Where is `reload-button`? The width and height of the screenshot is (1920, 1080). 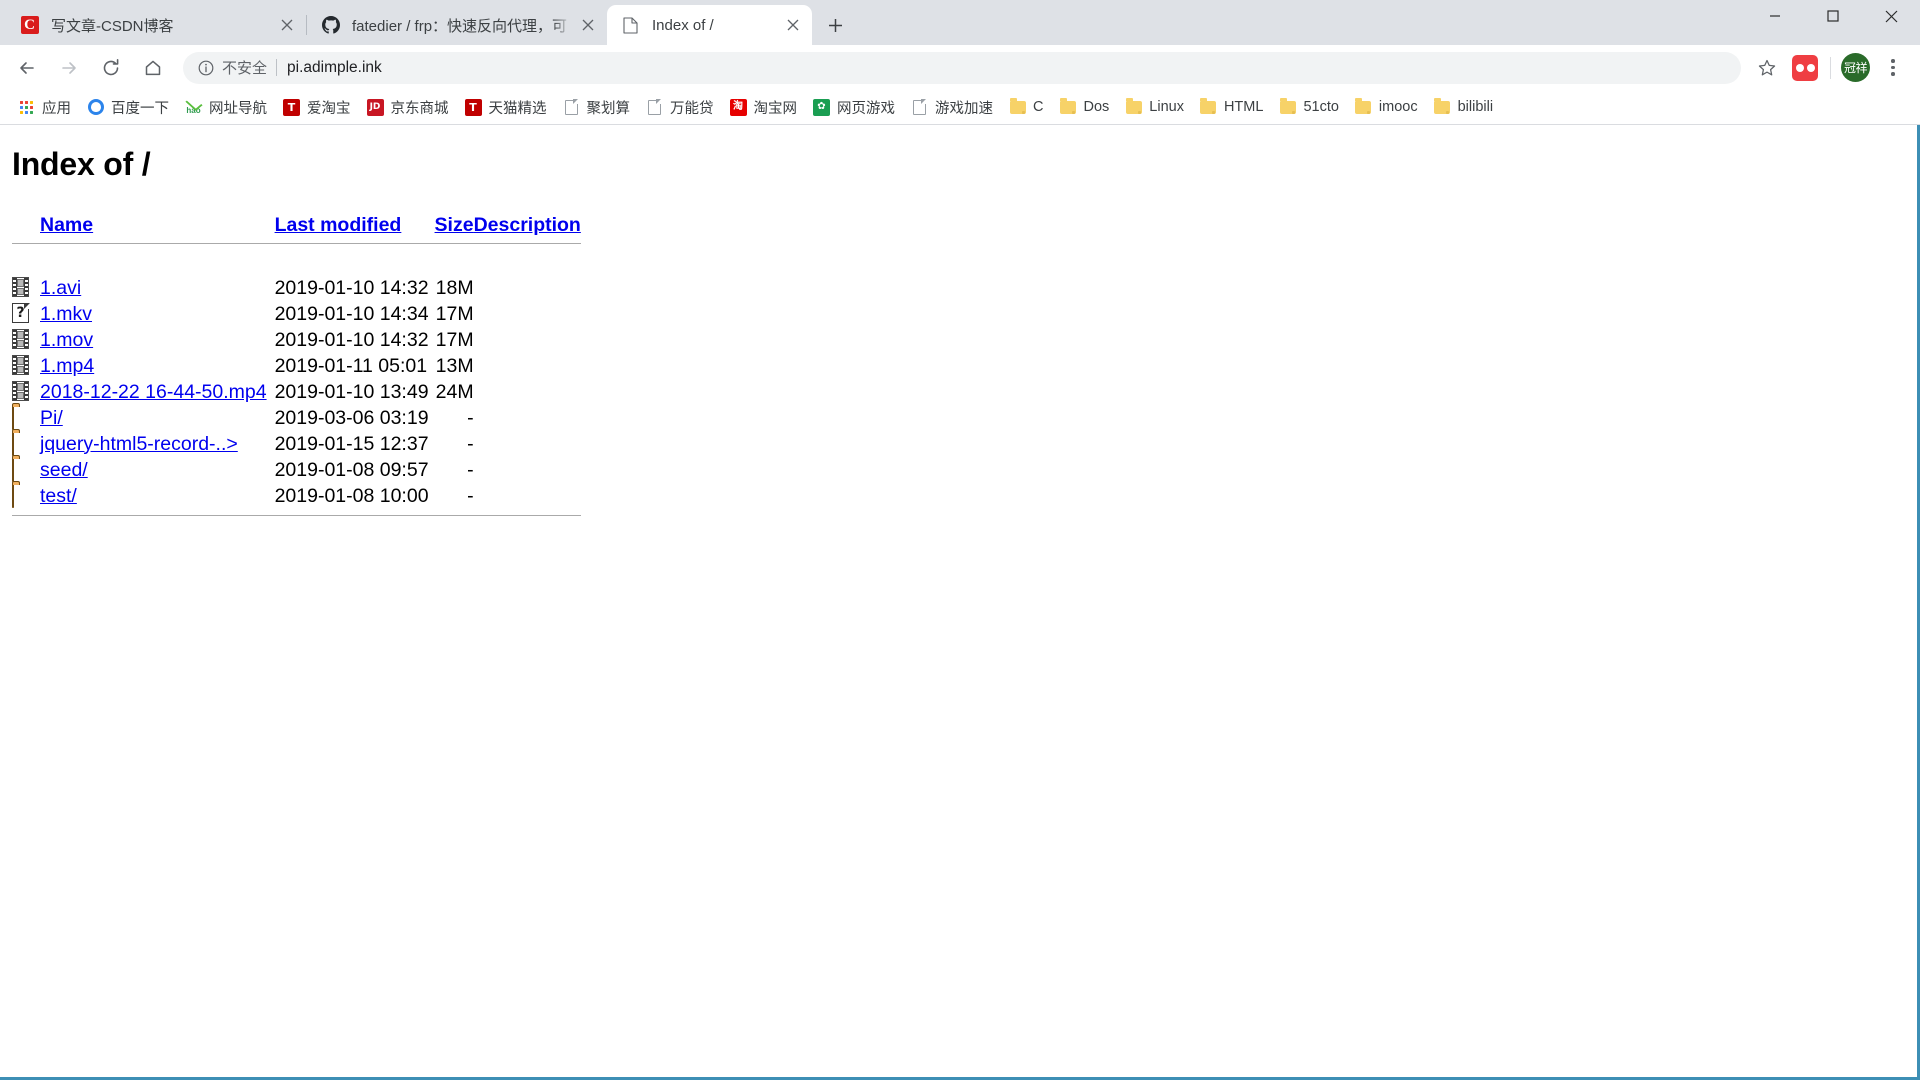 reload-button is located at coordinates (111, 68).